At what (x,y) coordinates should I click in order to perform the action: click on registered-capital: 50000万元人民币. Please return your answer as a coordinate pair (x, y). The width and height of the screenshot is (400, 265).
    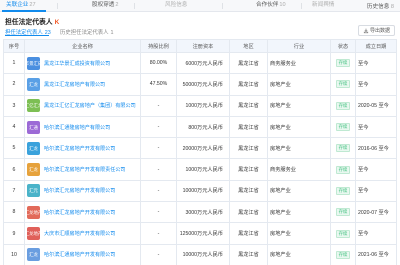
    Looking at the image, I should click on (203, 84).